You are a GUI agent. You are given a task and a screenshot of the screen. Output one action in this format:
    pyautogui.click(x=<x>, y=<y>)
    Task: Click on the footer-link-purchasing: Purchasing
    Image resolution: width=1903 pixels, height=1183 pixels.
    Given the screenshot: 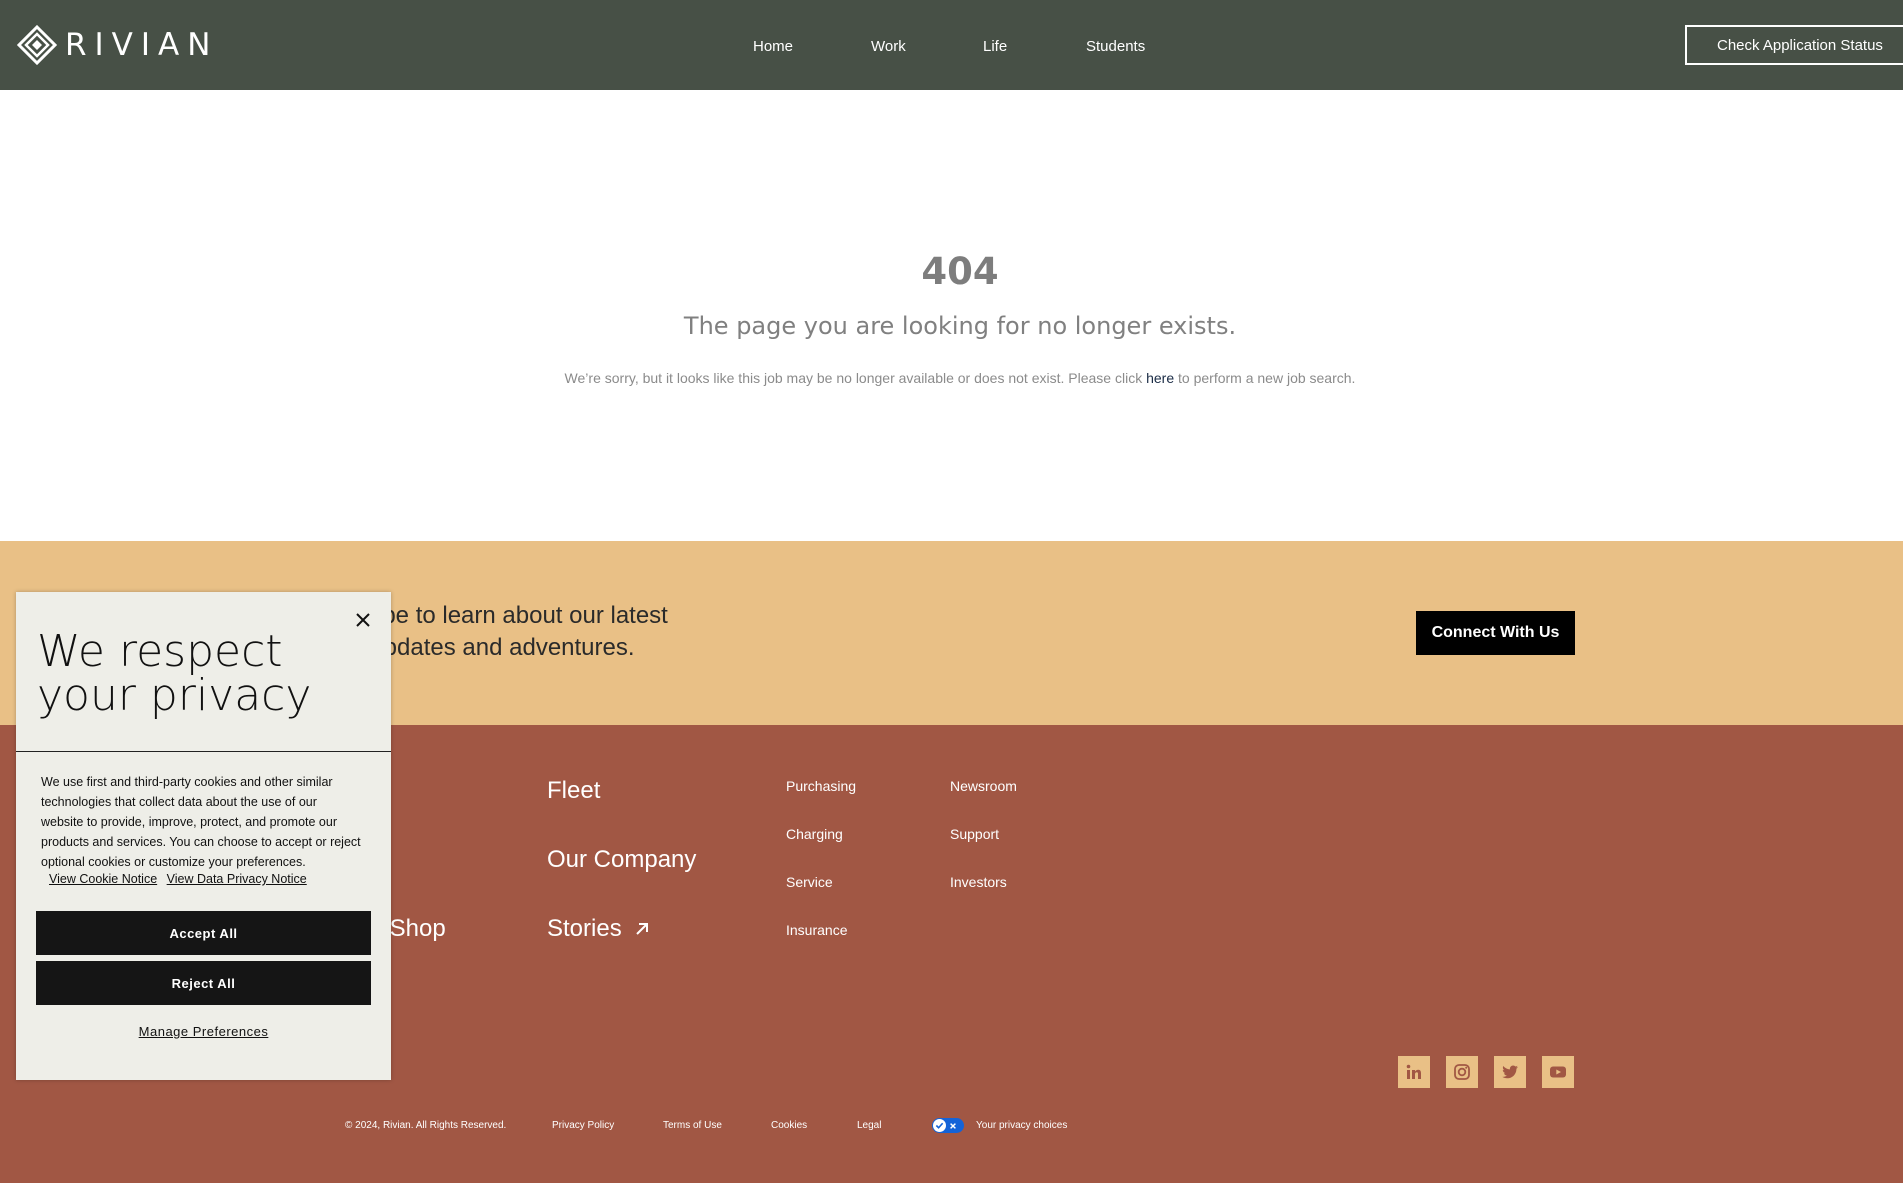 What is the action you would take?
    pyautogui.click(x=821, y=786)
    